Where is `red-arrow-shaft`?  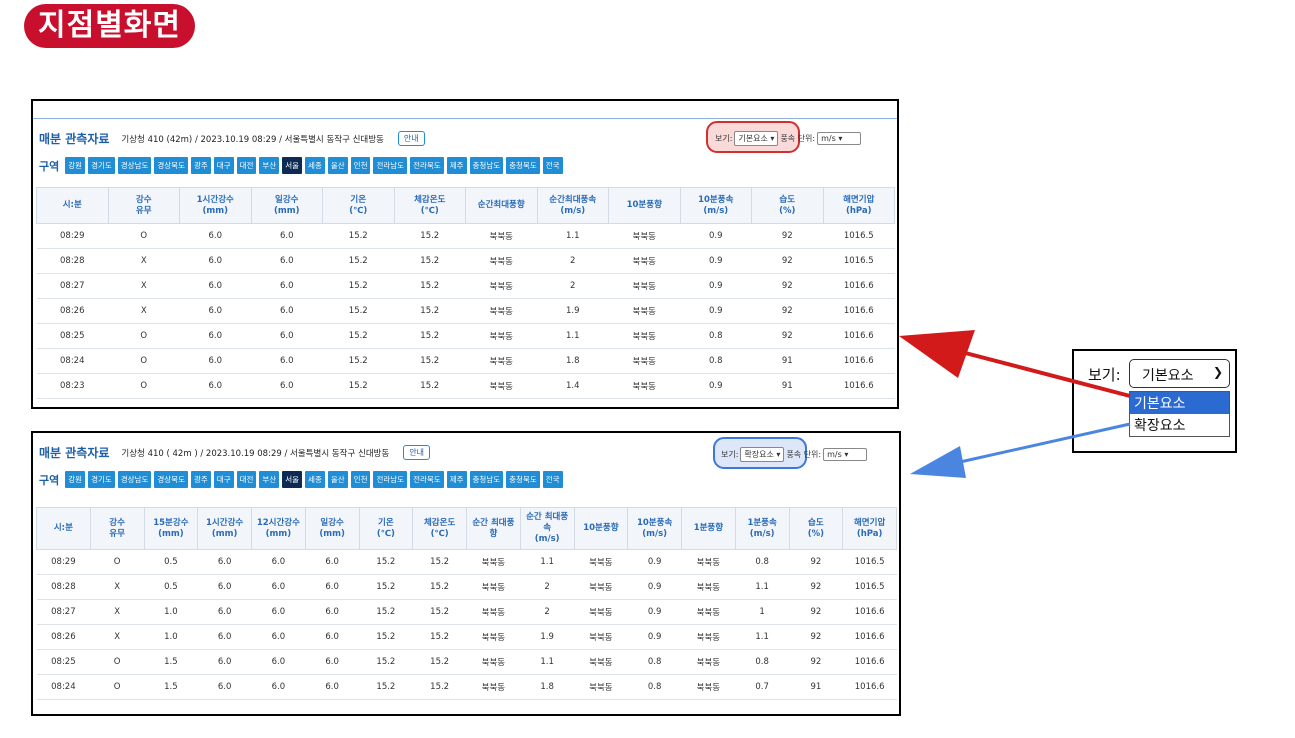 red-arrow-shaft is located at coordinates (1040, 372).